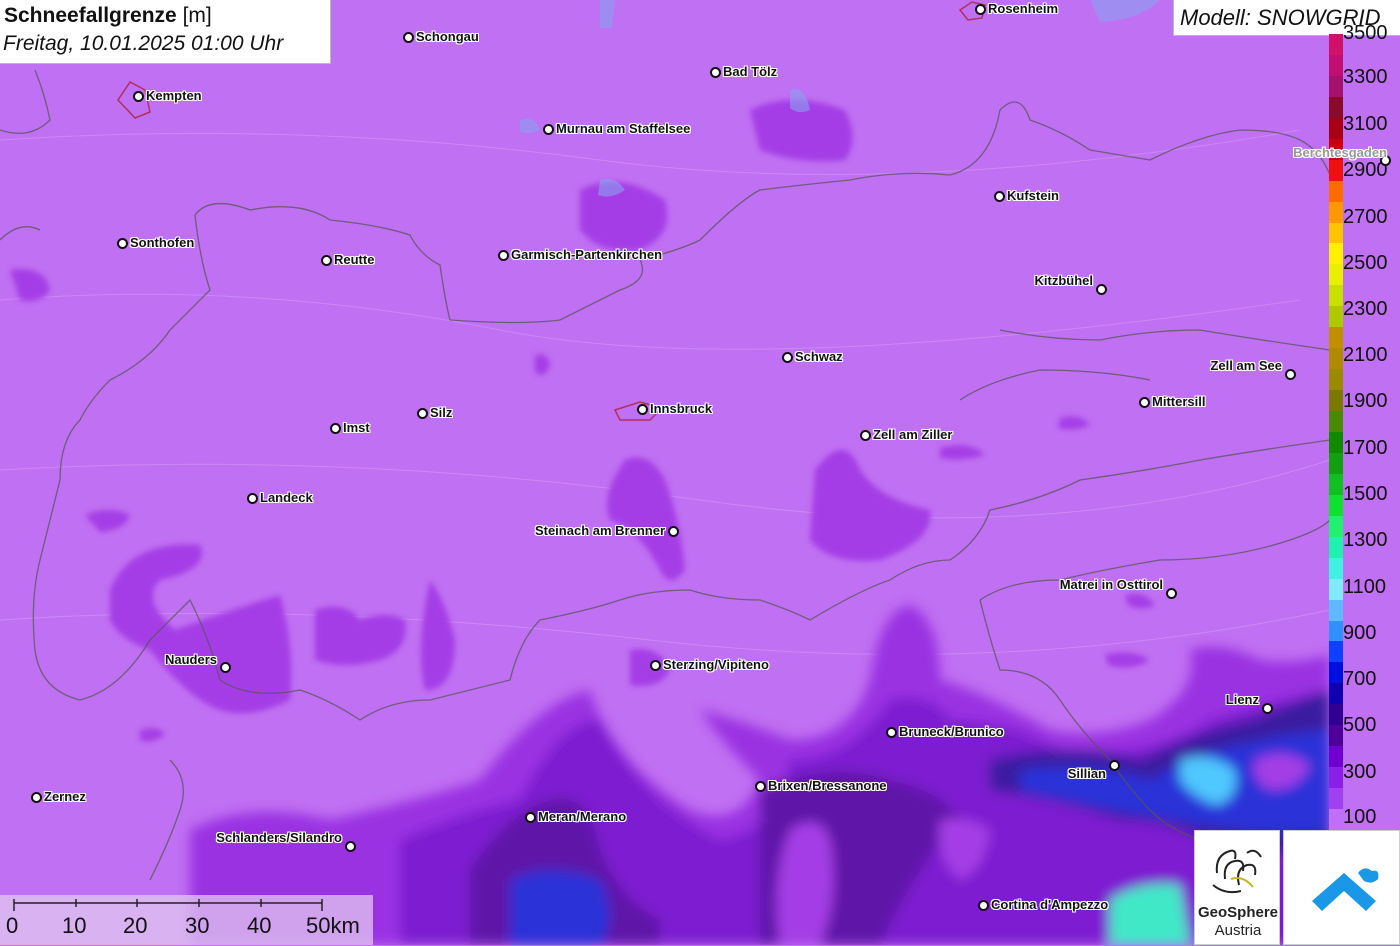 The width and height of the screenshot is (1400, 946). What do you see at coordinates (1023, 8) in the screenshot?
I see `city-label: Rosenheim` at bounding box center [1023, 8].